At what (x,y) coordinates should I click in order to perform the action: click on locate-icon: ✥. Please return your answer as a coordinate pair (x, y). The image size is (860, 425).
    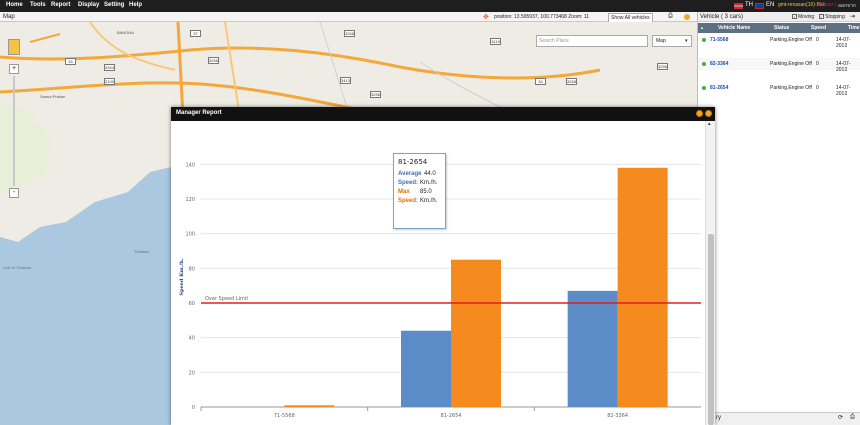
    Looking at the image, I should click on (486, 17).